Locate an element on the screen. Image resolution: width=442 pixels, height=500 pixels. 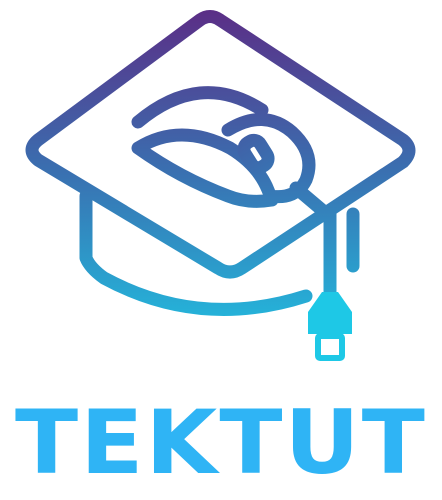
mouse-scroll-wheel is located at coordinates (256, 154).